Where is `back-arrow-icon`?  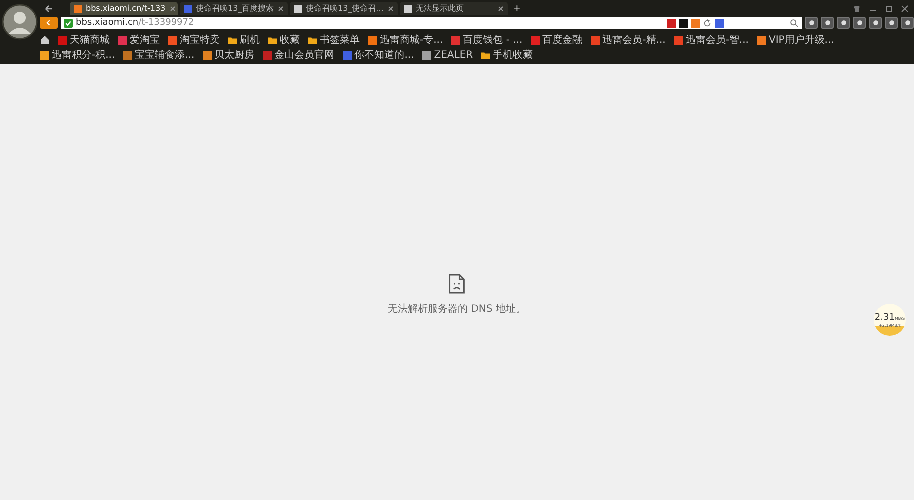
back-arrow-icon is located at coordinates (49, 9).